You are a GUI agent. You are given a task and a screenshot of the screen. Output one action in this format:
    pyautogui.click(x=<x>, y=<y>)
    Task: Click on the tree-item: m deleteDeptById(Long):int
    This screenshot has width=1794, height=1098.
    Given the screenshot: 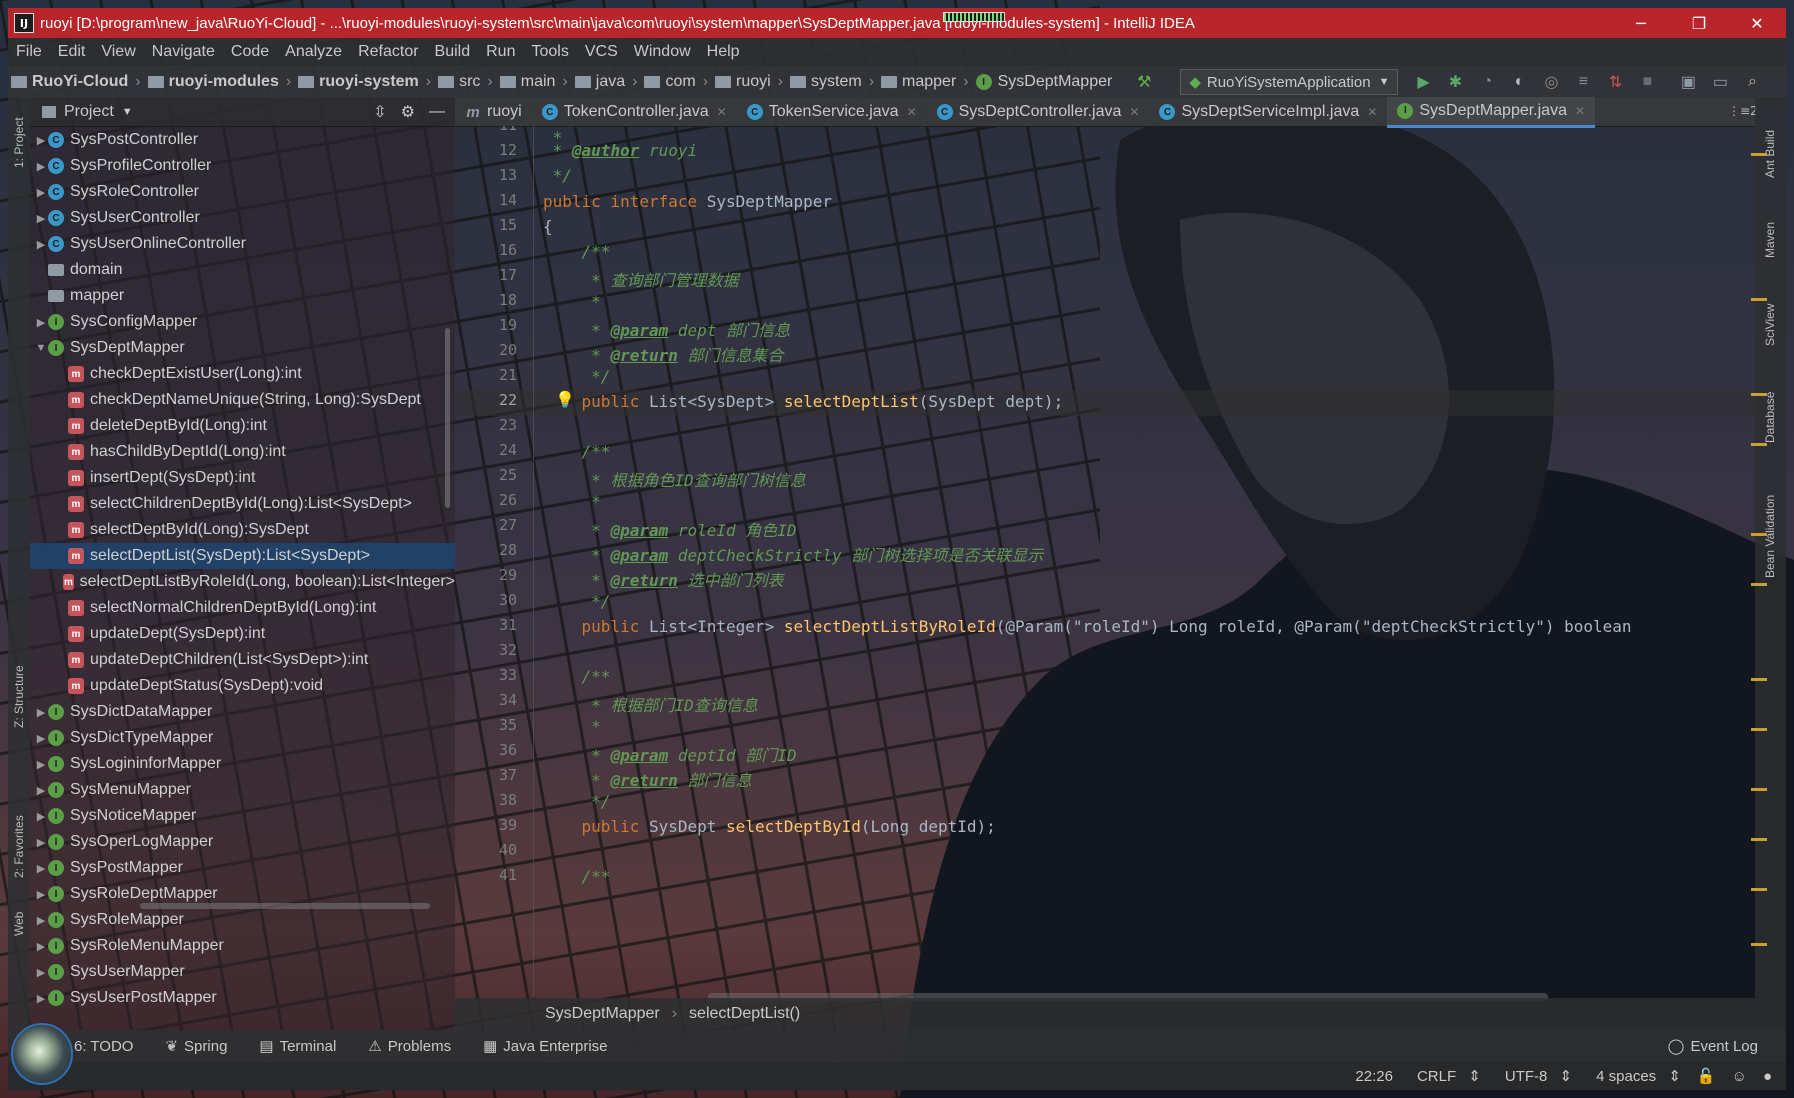 What is the action you would take?
    pyautogui.click(x=242, y=426)
    